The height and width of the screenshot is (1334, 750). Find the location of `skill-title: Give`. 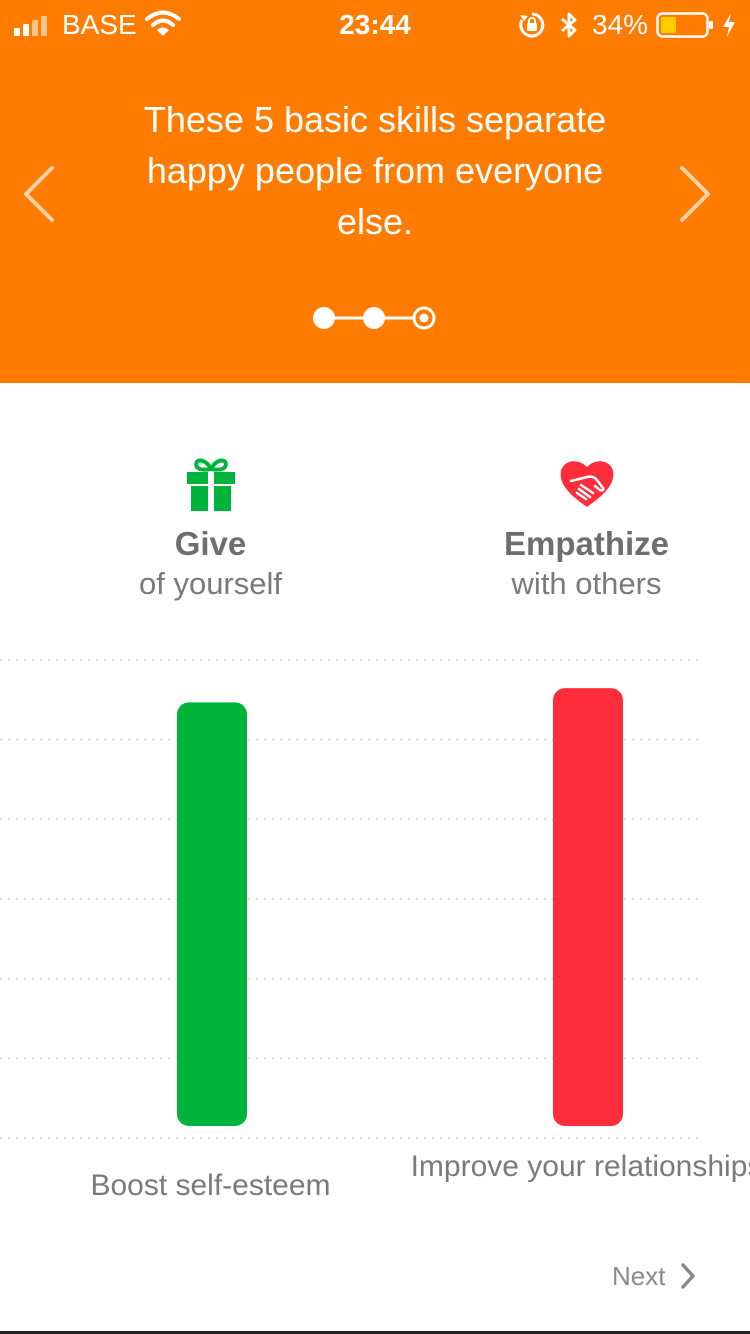

skill-title: Give is located at coordinates (210, 543).